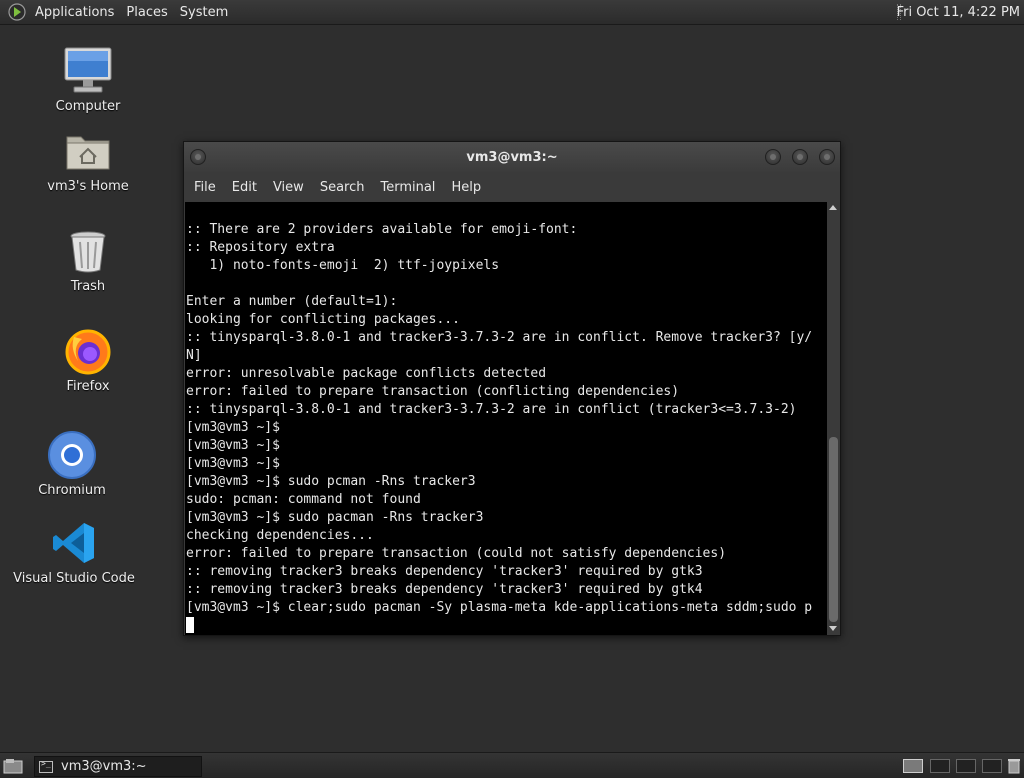 The width and height of the screenshot is (1024, 778). What do you see at coordinates (833, 529) in the screenshot?
I see `scrollbar-thumb` at bounding box center [833, 529].